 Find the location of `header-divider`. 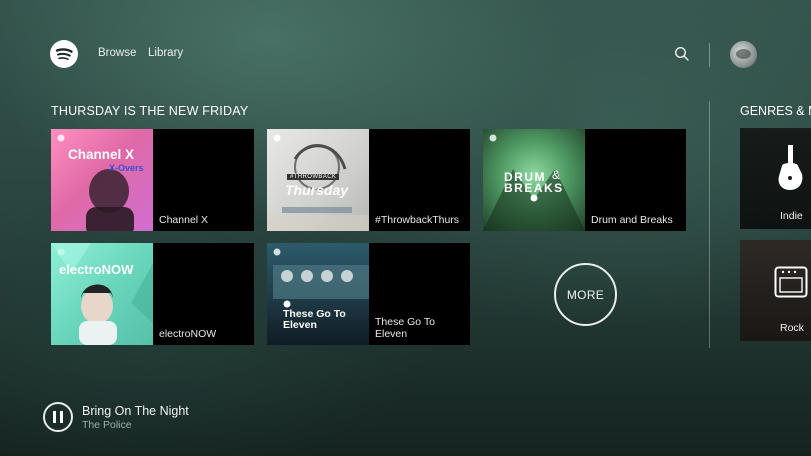

header-divider is located at coordinates (709, 55).